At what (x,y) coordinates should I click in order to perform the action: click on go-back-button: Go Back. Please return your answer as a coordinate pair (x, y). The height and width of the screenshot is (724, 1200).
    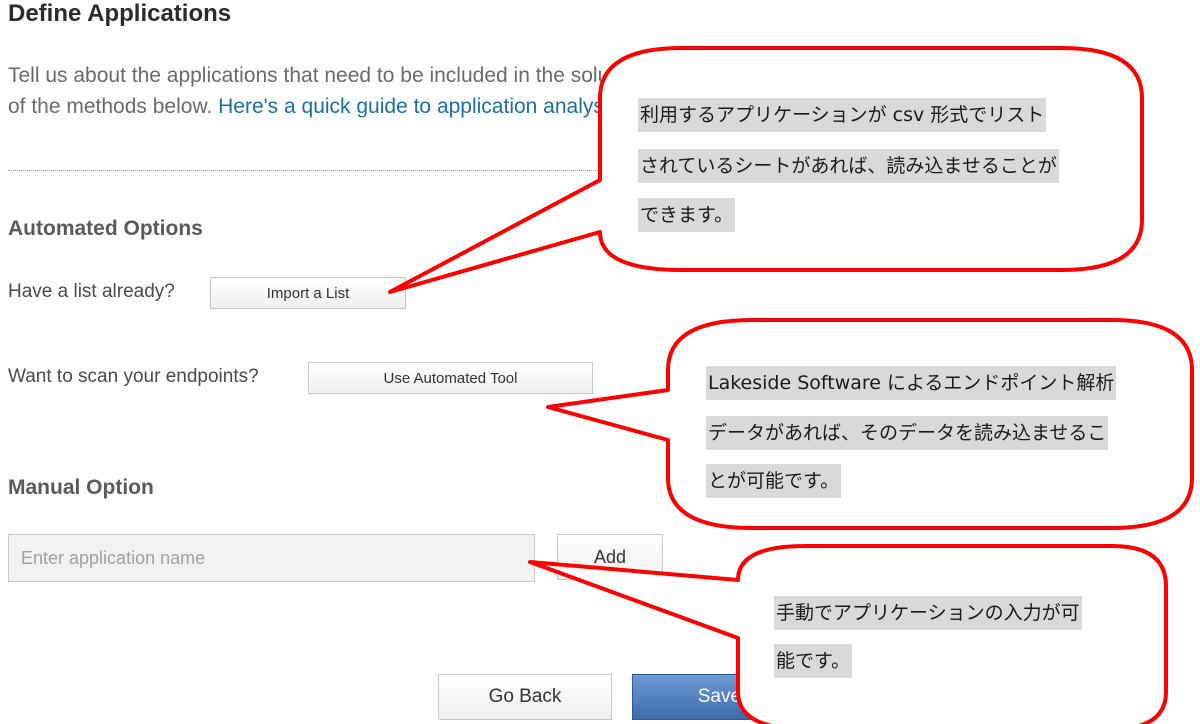
    Looking at the image, I should click on (525, 697).